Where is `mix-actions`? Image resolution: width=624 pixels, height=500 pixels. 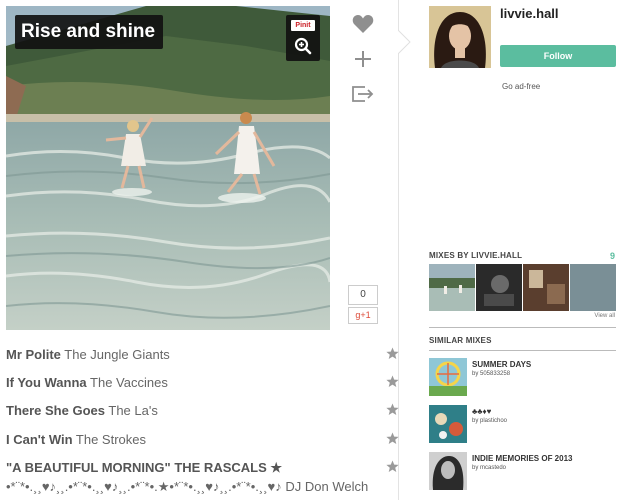 mix-actions is located at coordinates (363, 64).